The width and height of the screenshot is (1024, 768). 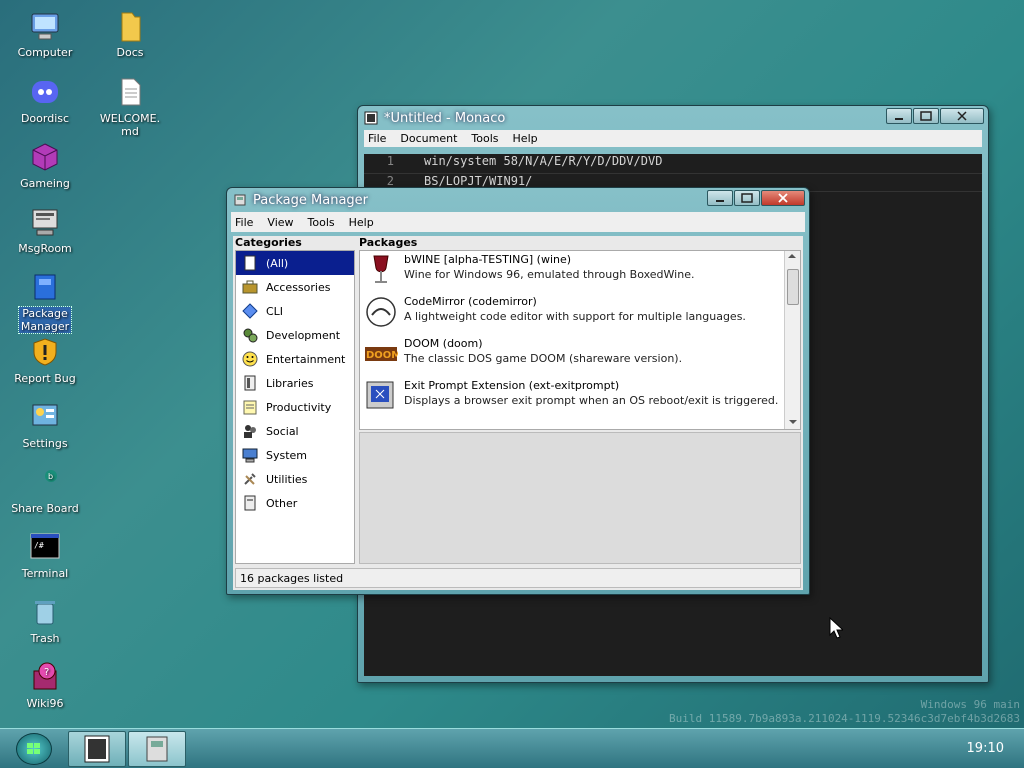 I want to click on pkgmgr-titlebar: Package Manager, so click(x=518, y=200).